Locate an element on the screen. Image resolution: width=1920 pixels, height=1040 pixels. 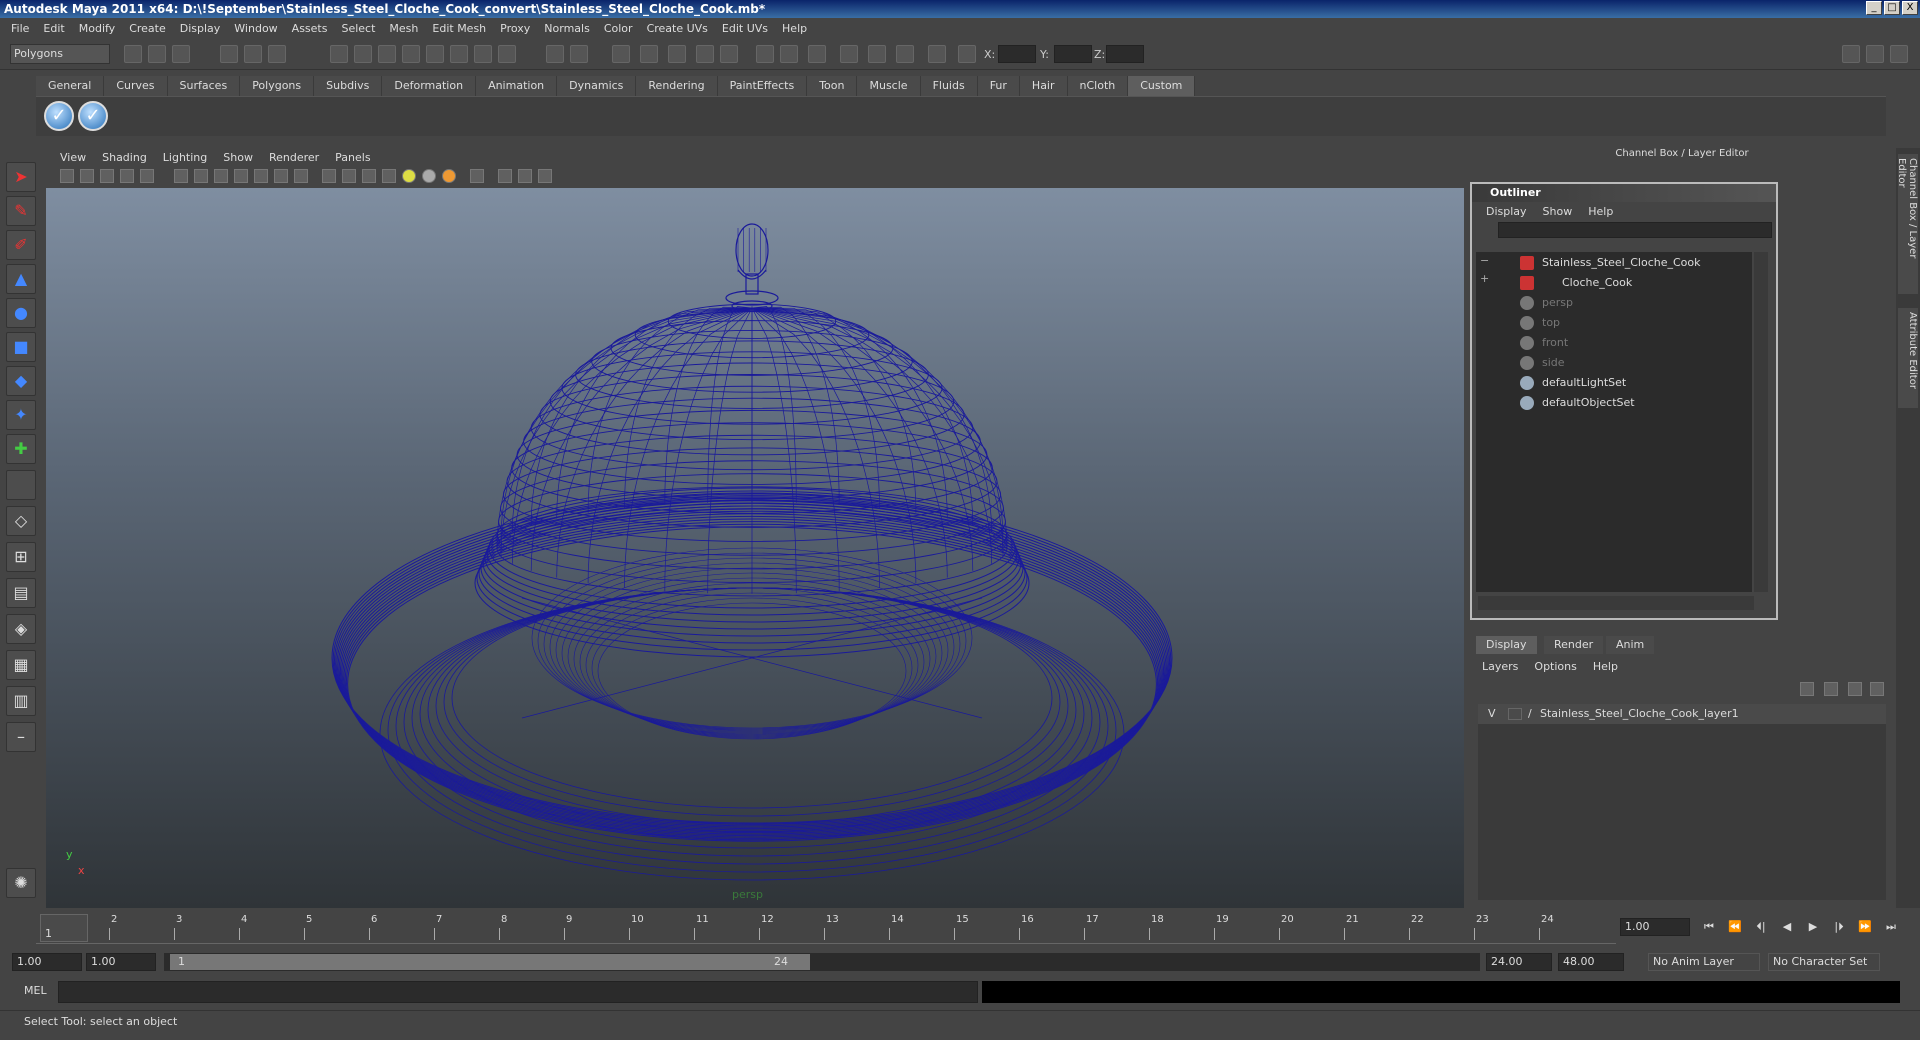
shadows-icon is located at coordinates (449, 176).